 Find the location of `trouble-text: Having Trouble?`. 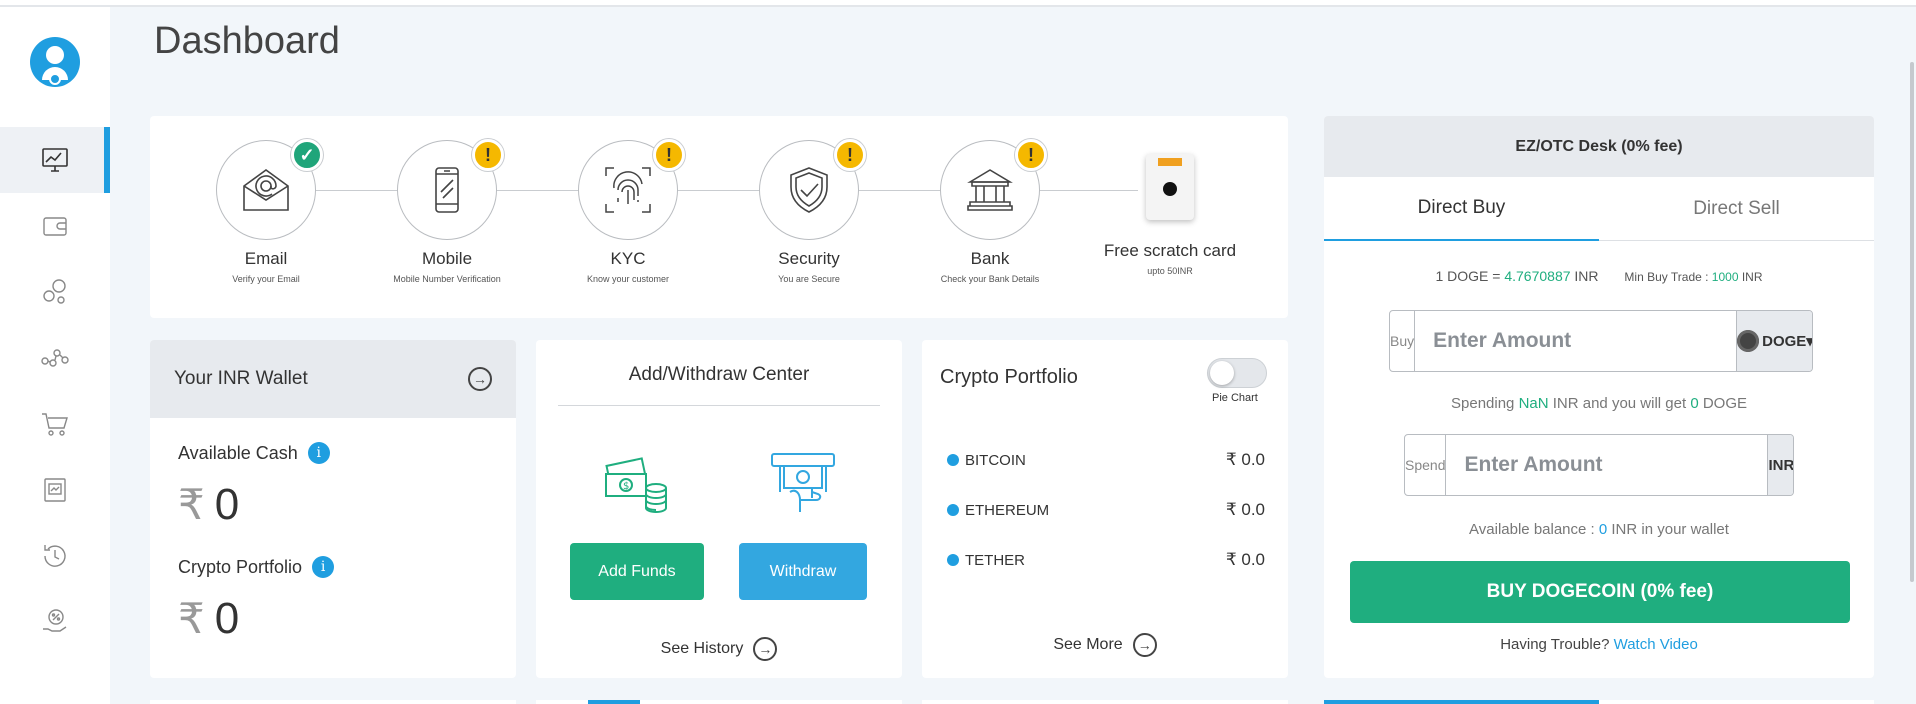

trouble-text: Having Trouble? is located at coordinates (1557, 644).